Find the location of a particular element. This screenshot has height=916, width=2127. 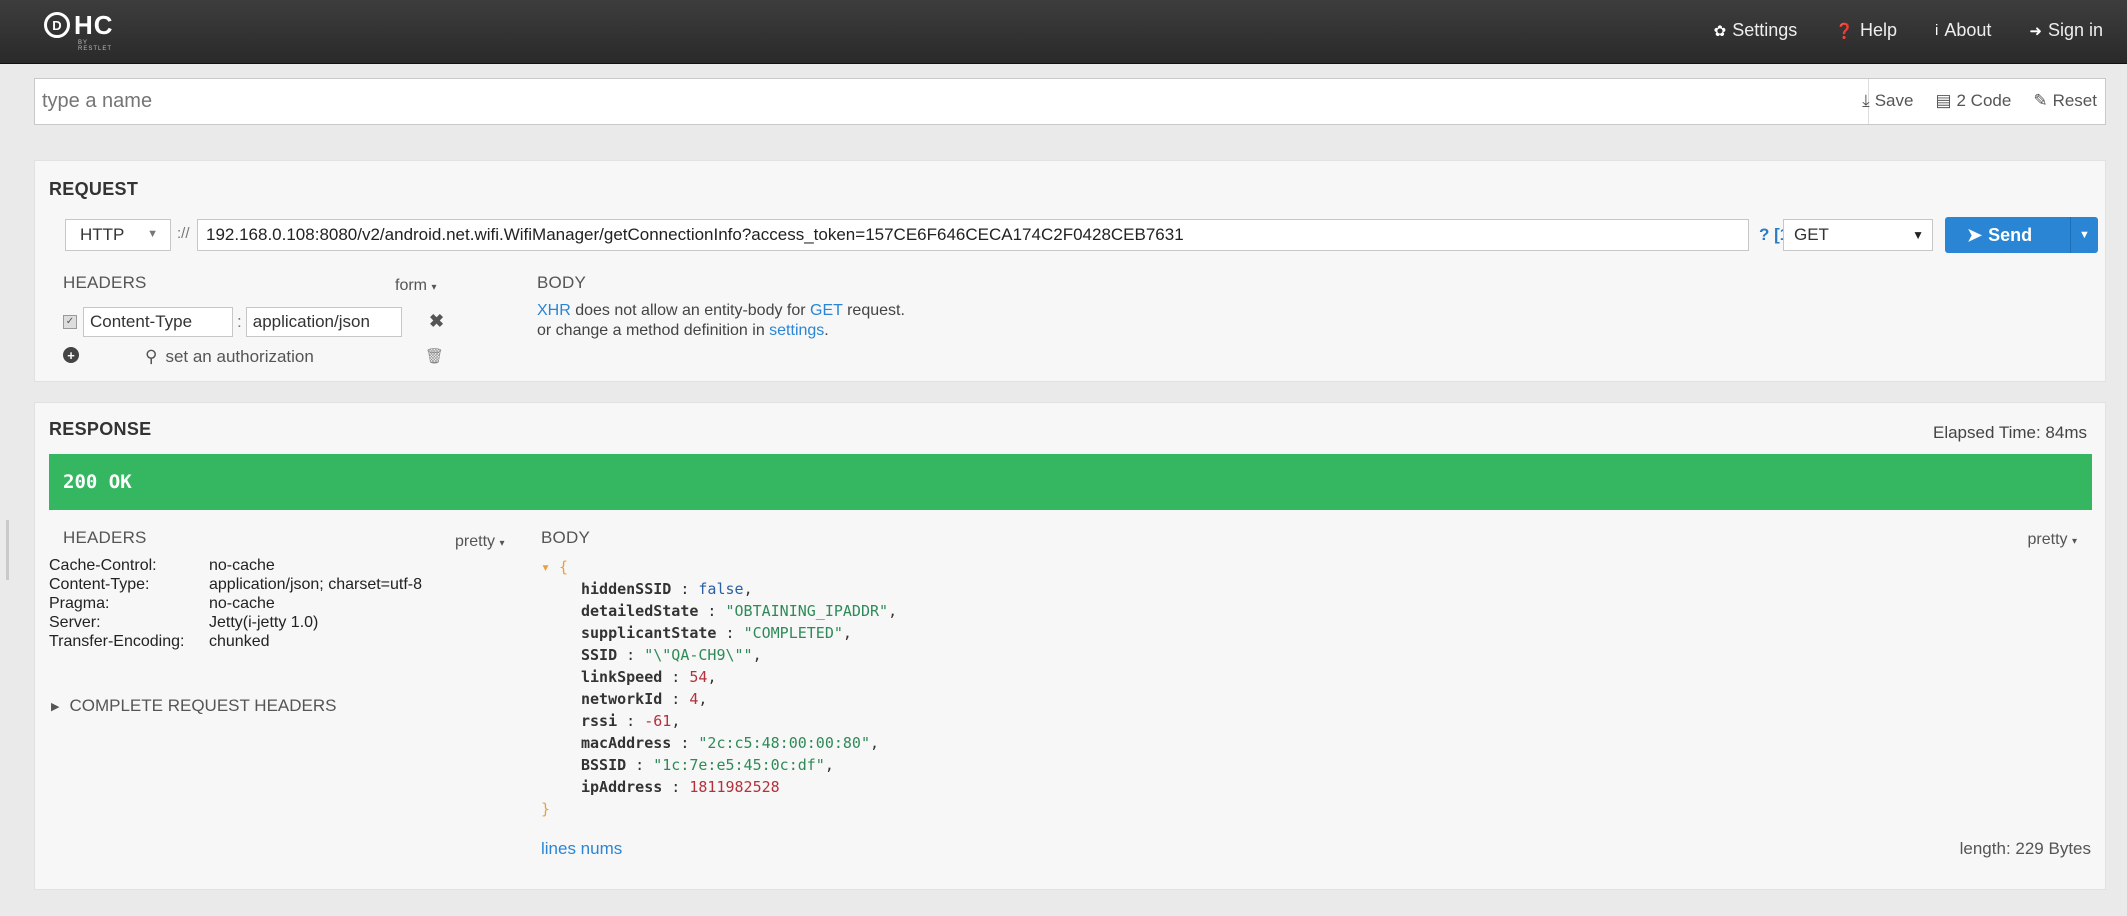

elapsed-time: Elapsed Time: 84ms is located at coordinates (2009, 432).